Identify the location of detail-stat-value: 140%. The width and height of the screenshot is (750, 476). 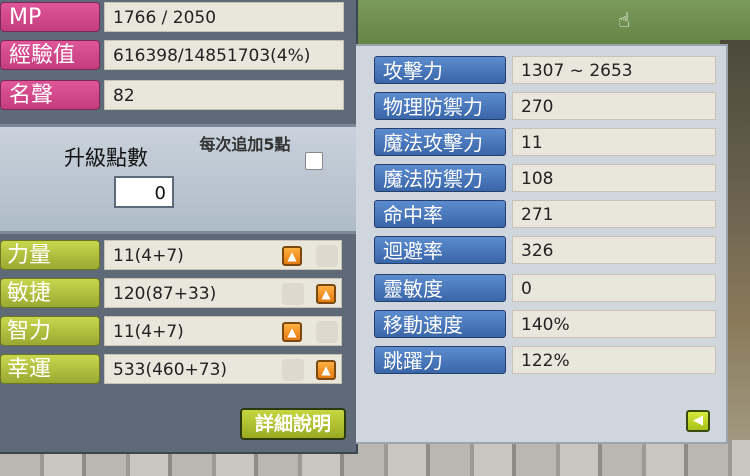
(614, 324).